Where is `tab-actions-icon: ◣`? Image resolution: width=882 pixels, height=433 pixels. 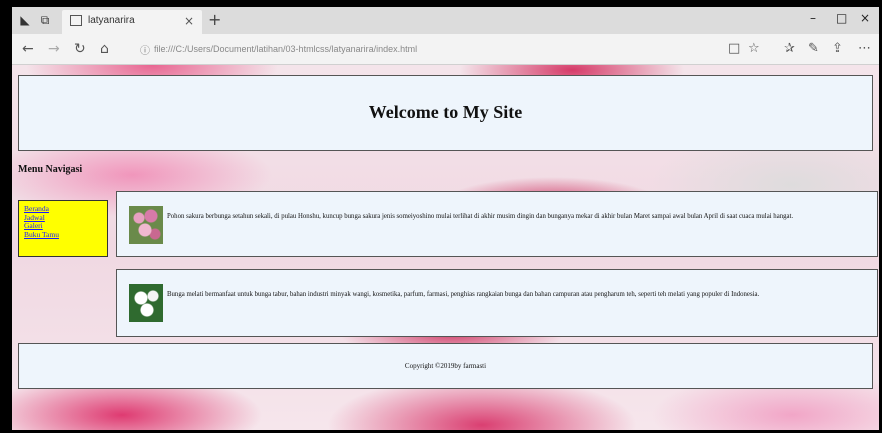
tab-actions-icon: ◣ is located at coordinates (25, 20).